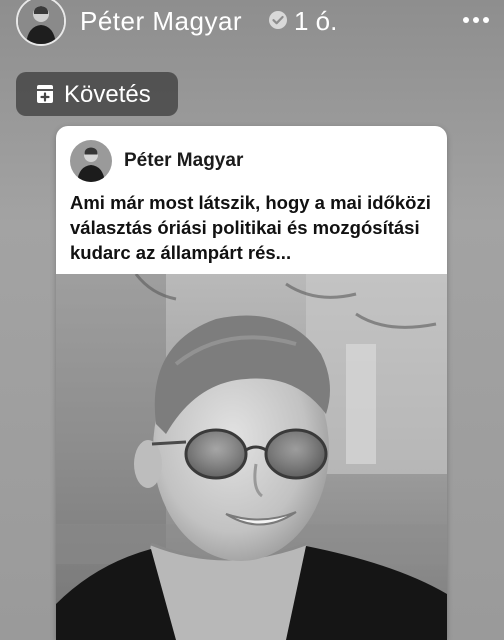 Image resolution: width=504 pixels, height=640 pixels. I want to click on post-age: 1 ó., so click(316, 21).